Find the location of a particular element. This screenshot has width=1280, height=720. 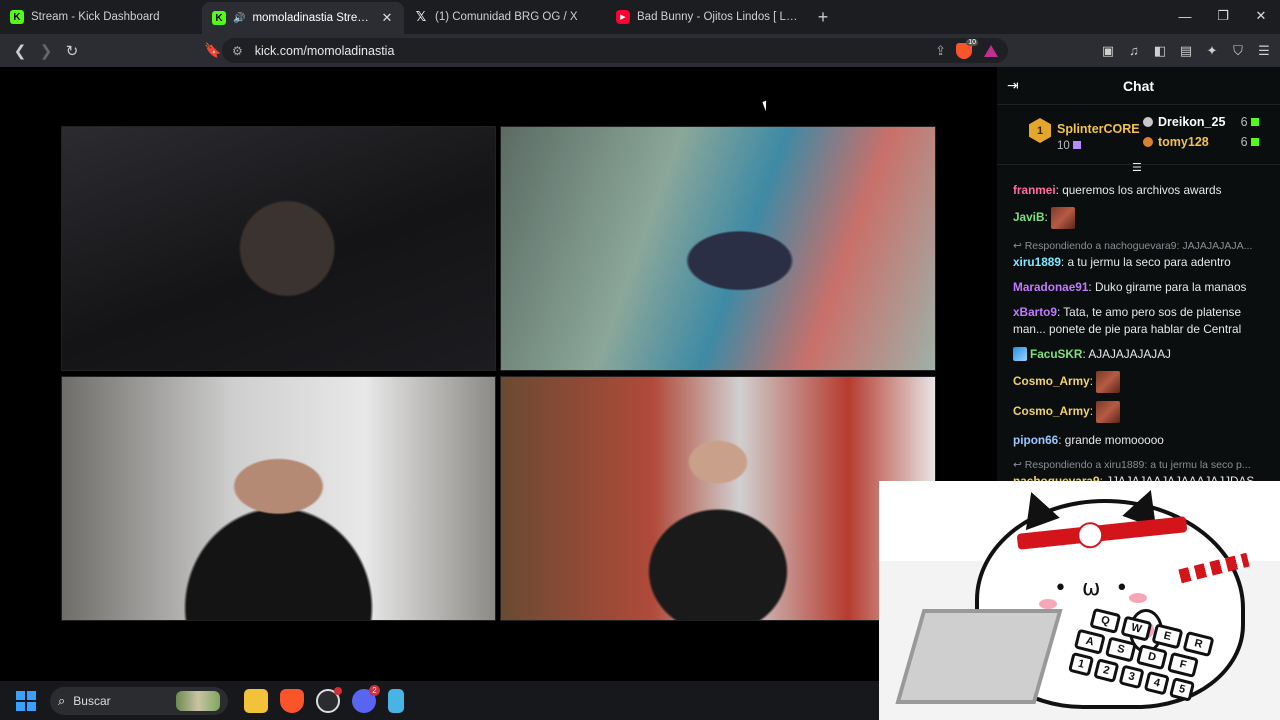

chat-message: pipon66: grande momooooo is located at coordinates (1088, 439).